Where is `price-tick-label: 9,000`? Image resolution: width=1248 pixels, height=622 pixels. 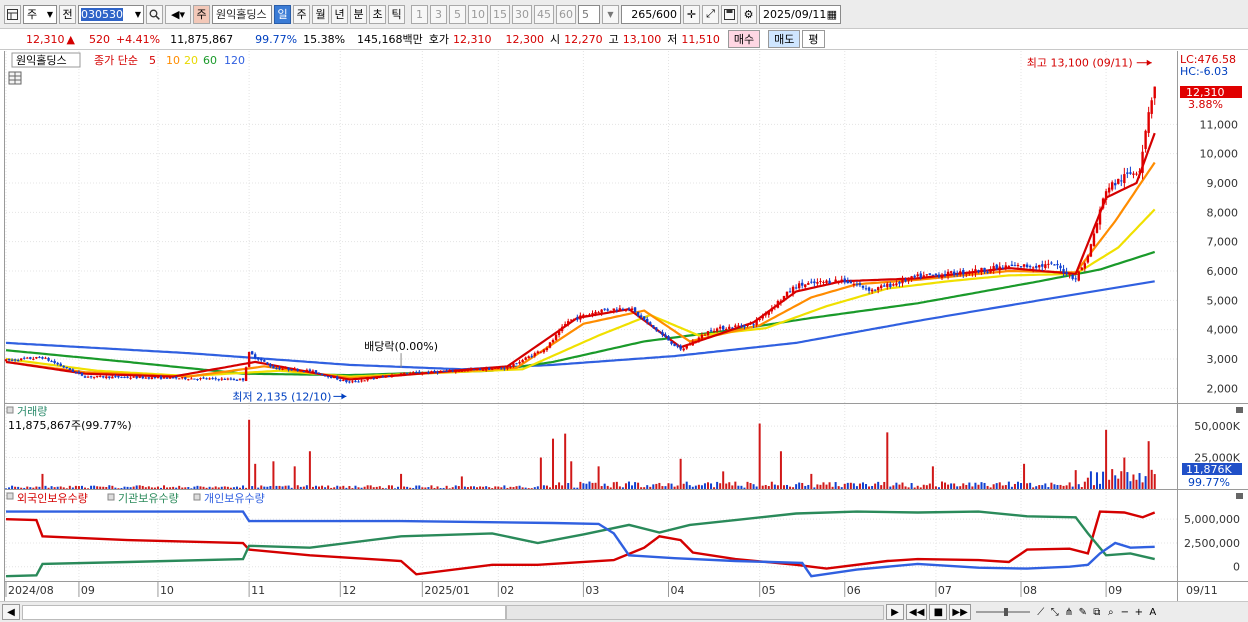
price-tick-label: 9,000 is located at coordinates (1223, 183).